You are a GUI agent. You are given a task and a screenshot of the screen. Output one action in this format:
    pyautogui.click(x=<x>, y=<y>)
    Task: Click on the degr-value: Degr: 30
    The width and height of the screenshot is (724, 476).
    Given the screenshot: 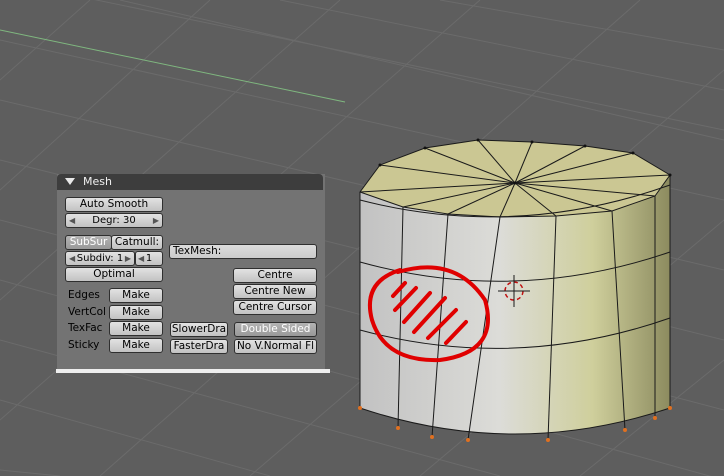 What is the action you would take?
    pyautogui.click(x=114, y=220)
    